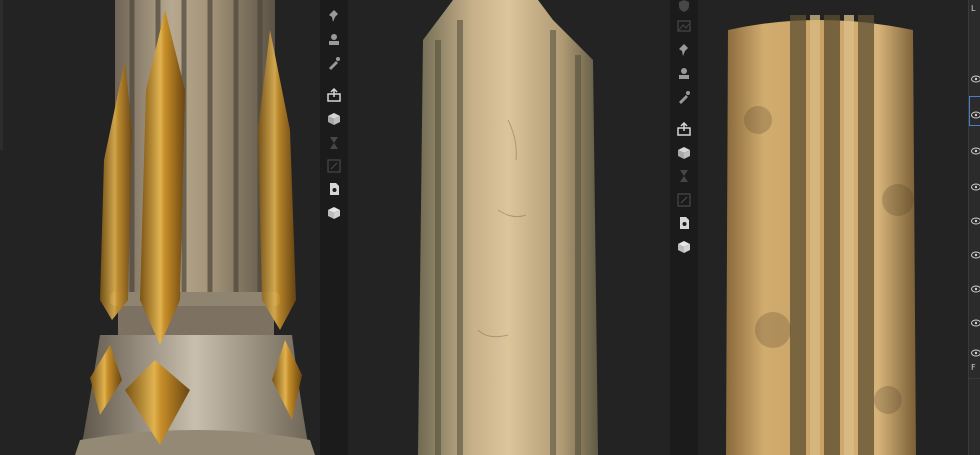 This screenshot has width=980, height=455. Describe the element at coordinates (974, 227) in the screenshot. I see `layers-panel: L F` at that location.